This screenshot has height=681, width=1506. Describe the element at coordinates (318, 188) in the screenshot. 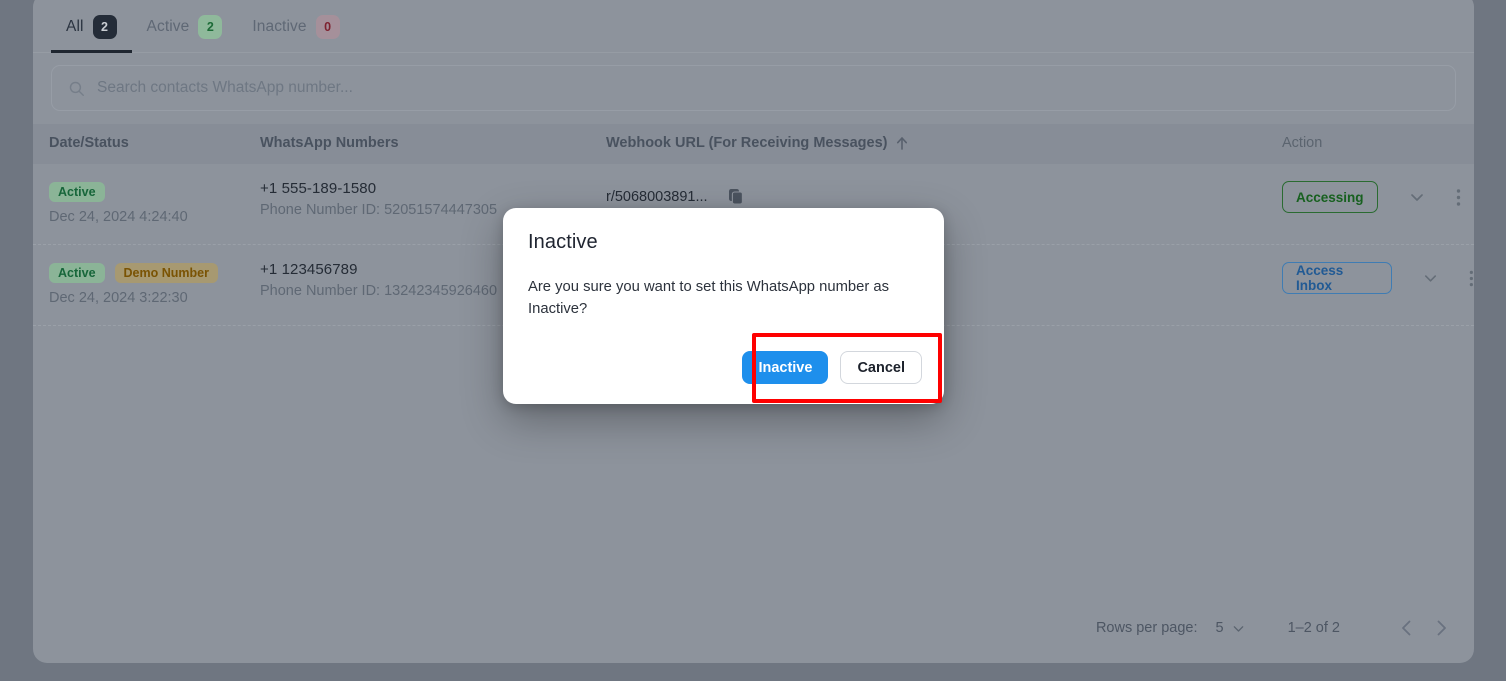

I see `whatsapp-number: +1 555-189-1580` at that location.